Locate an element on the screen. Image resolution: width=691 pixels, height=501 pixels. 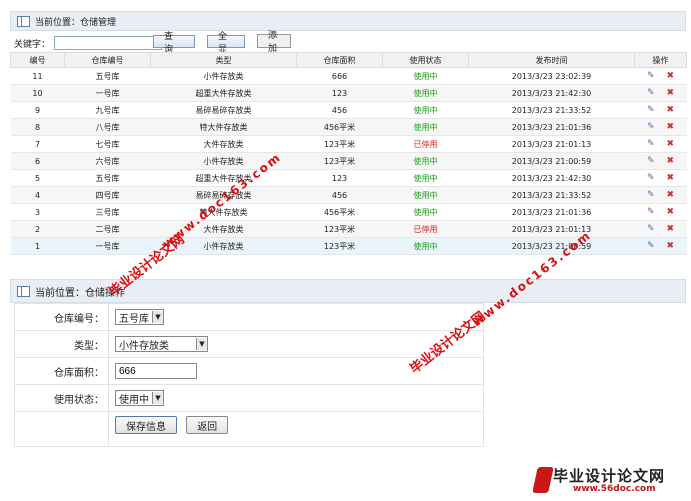
table-cell: 三号库 is located at coordinates (107, 212).